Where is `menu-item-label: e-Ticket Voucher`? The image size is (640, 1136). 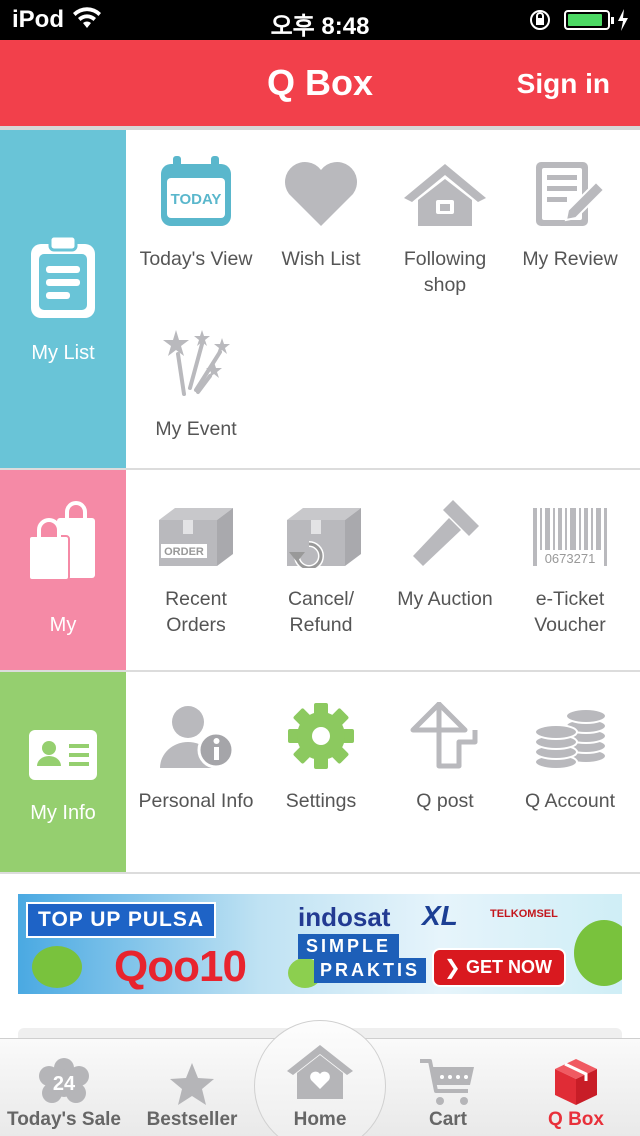 menu-item-label: e-Ticket Voucher is located at coordinates (570, 612).